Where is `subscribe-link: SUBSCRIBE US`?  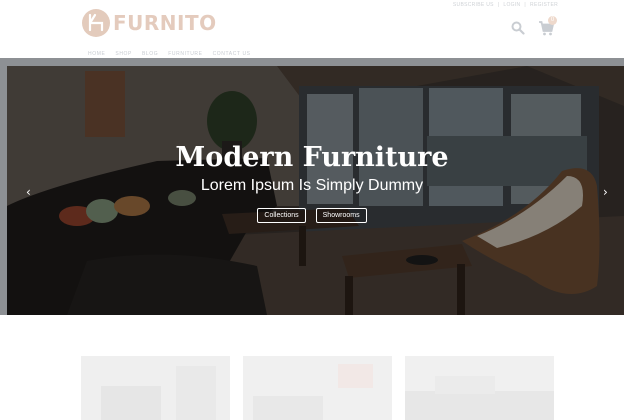
subscribe-link: SUBSCRIBE US is located at coordinates (473, 5).